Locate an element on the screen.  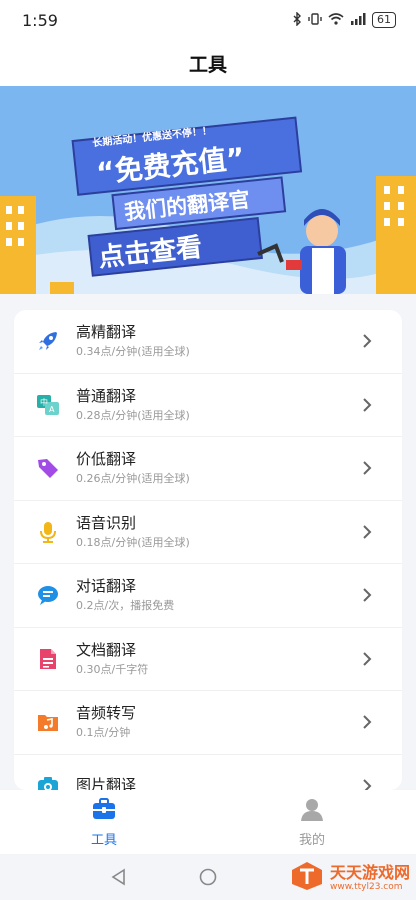
tool-price: 0.26点/分钟(适用全球) is located at coordinates (133, 479).